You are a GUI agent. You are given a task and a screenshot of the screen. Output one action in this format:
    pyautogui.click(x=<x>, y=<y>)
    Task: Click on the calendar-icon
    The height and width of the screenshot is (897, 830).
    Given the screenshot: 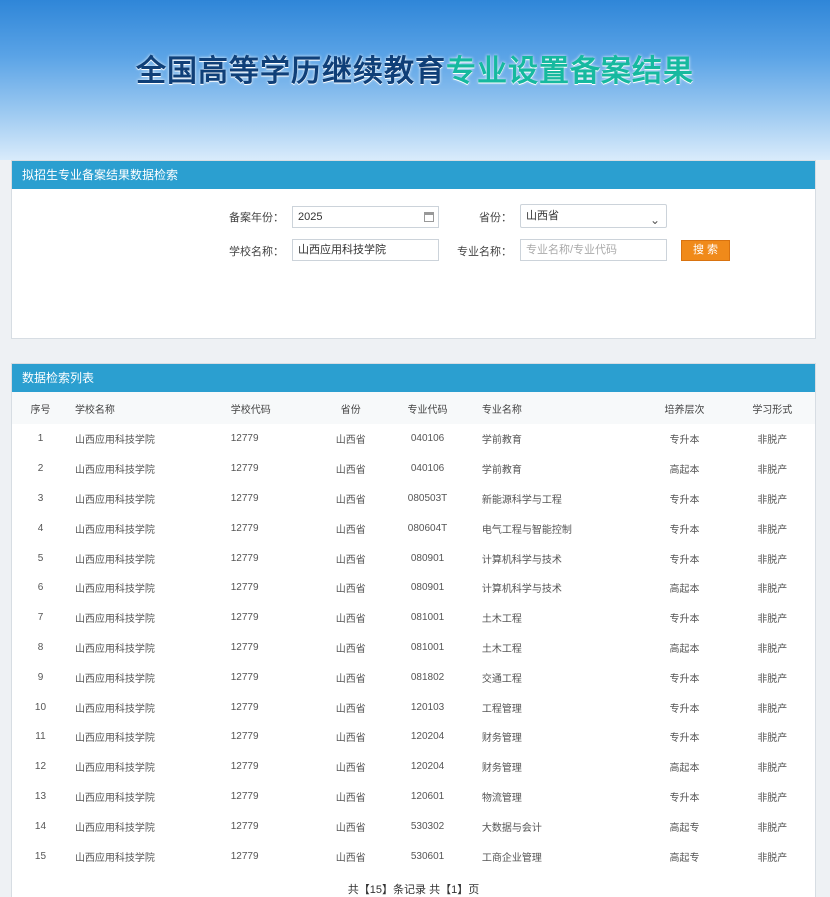 What is the action you would take?
    pyautogui.click(x=429, y=217)
    